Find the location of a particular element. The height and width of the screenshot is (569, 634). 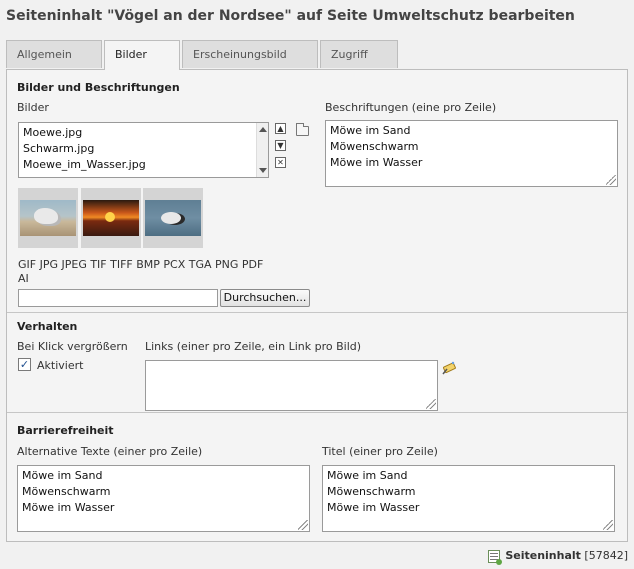

file-upload-input is located at coordinates (118, 298).